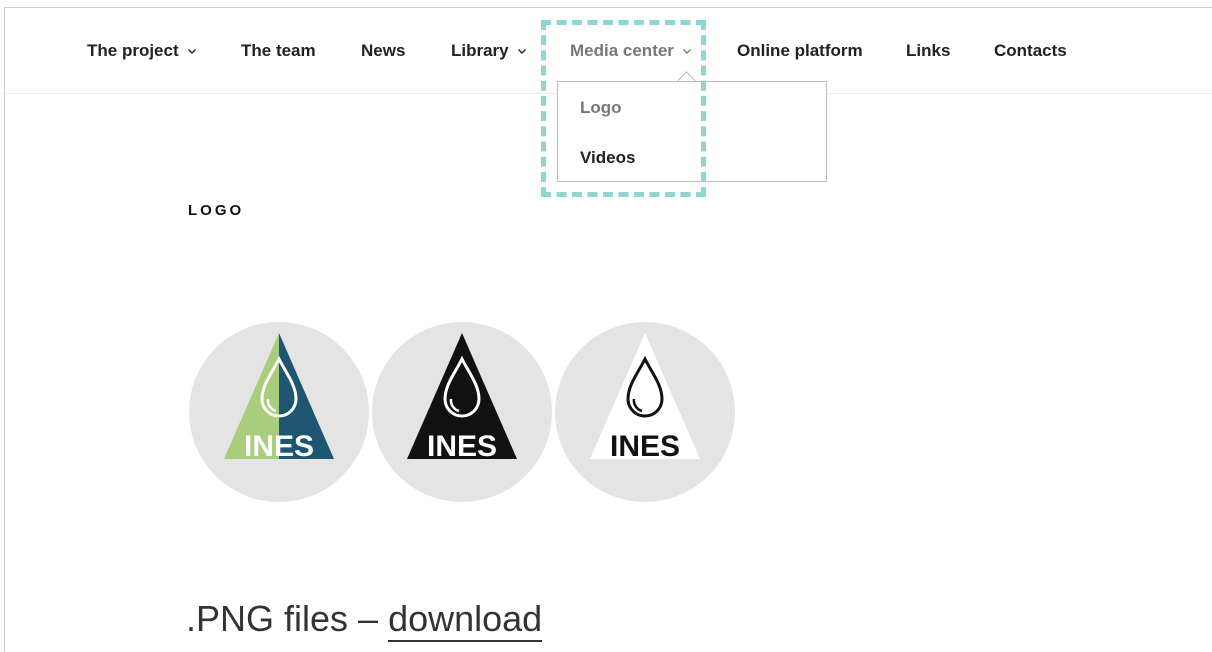 The width and height of the screenshot is (1212, 652). I want to click on nav-item-media-center: Media center, so click(631, 51).